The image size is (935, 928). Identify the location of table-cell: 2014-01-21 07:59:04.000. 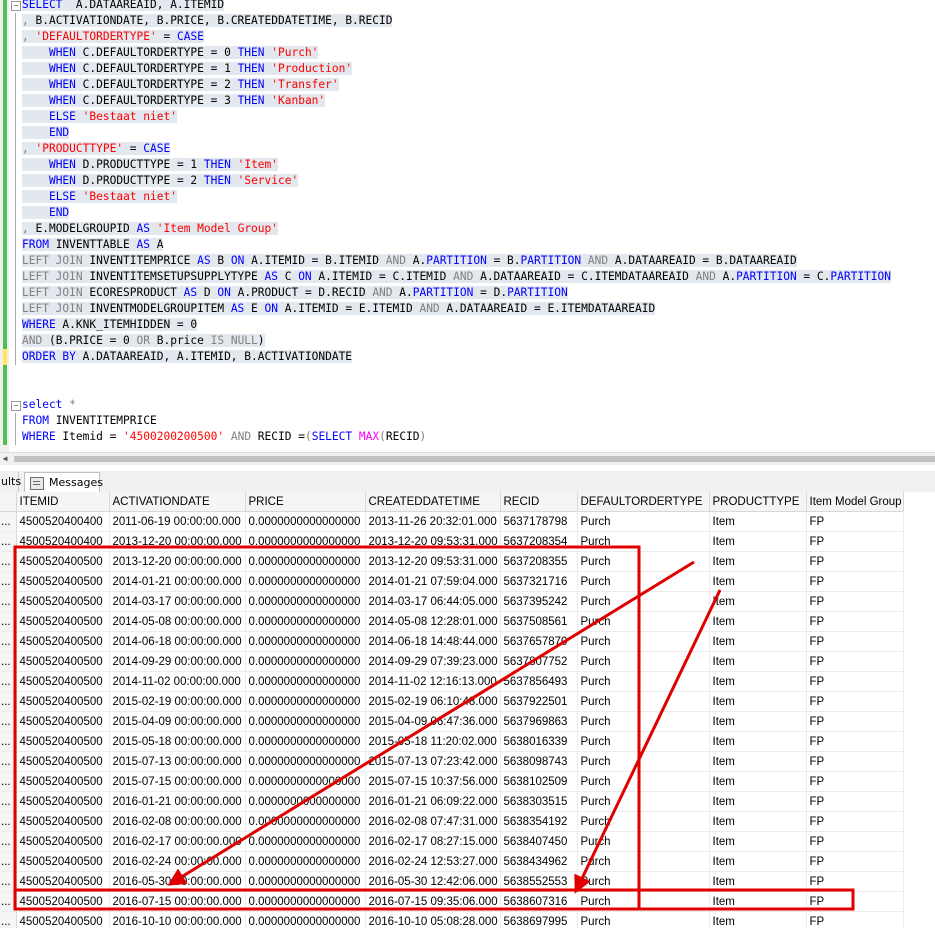
(433, 581).